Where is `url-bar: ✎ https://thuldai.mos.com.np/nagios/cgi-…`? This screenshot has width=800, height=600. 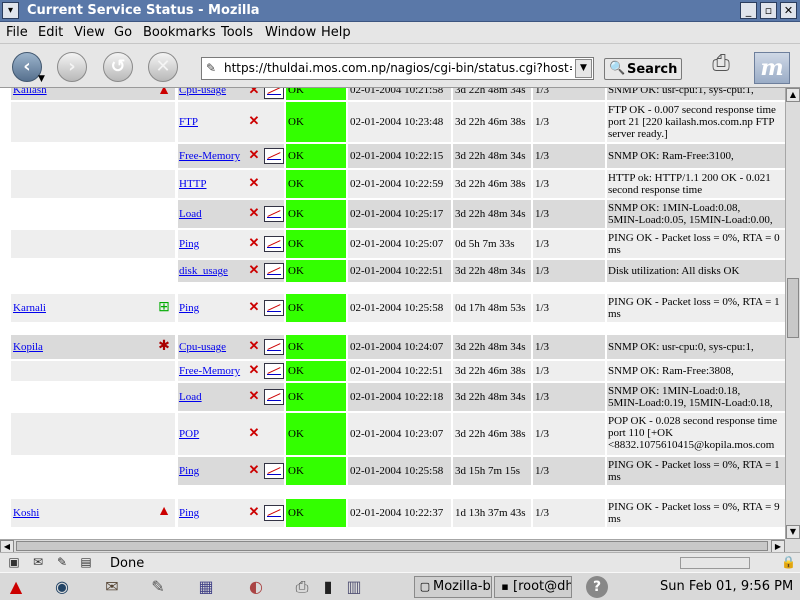
url-bar: ✎ https://thuldai.mos.com.np/nagios/cgi-… is located at coordinates (397, 68).